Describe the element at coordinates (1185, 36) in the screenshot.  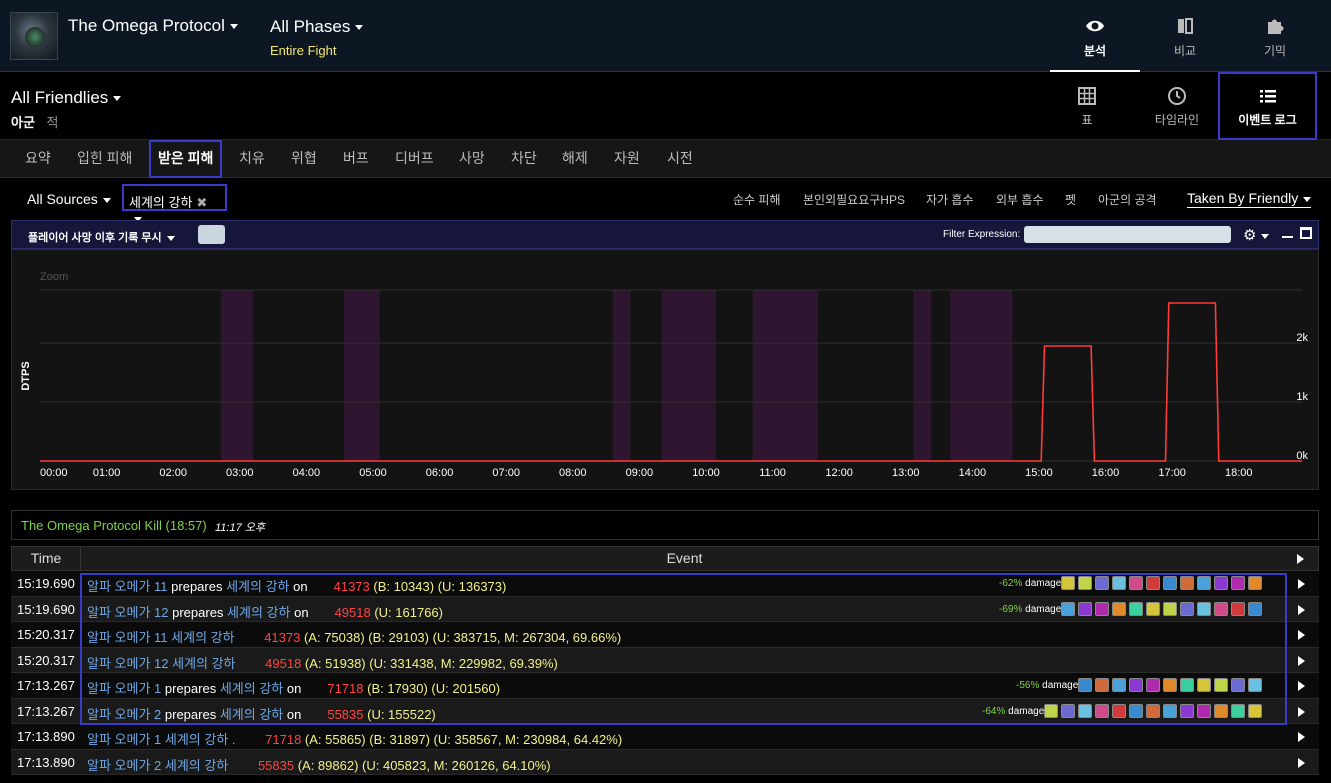
I see `tab-compare: 비교` at that location.